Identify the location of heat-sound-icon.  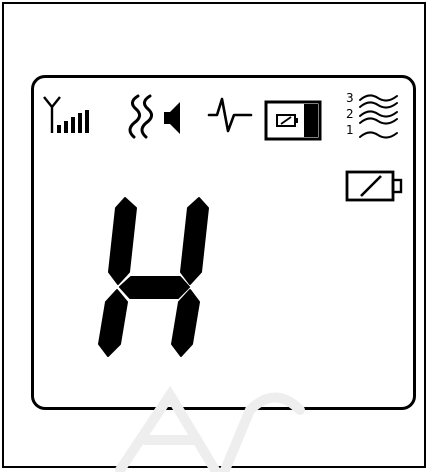
(154, 116).